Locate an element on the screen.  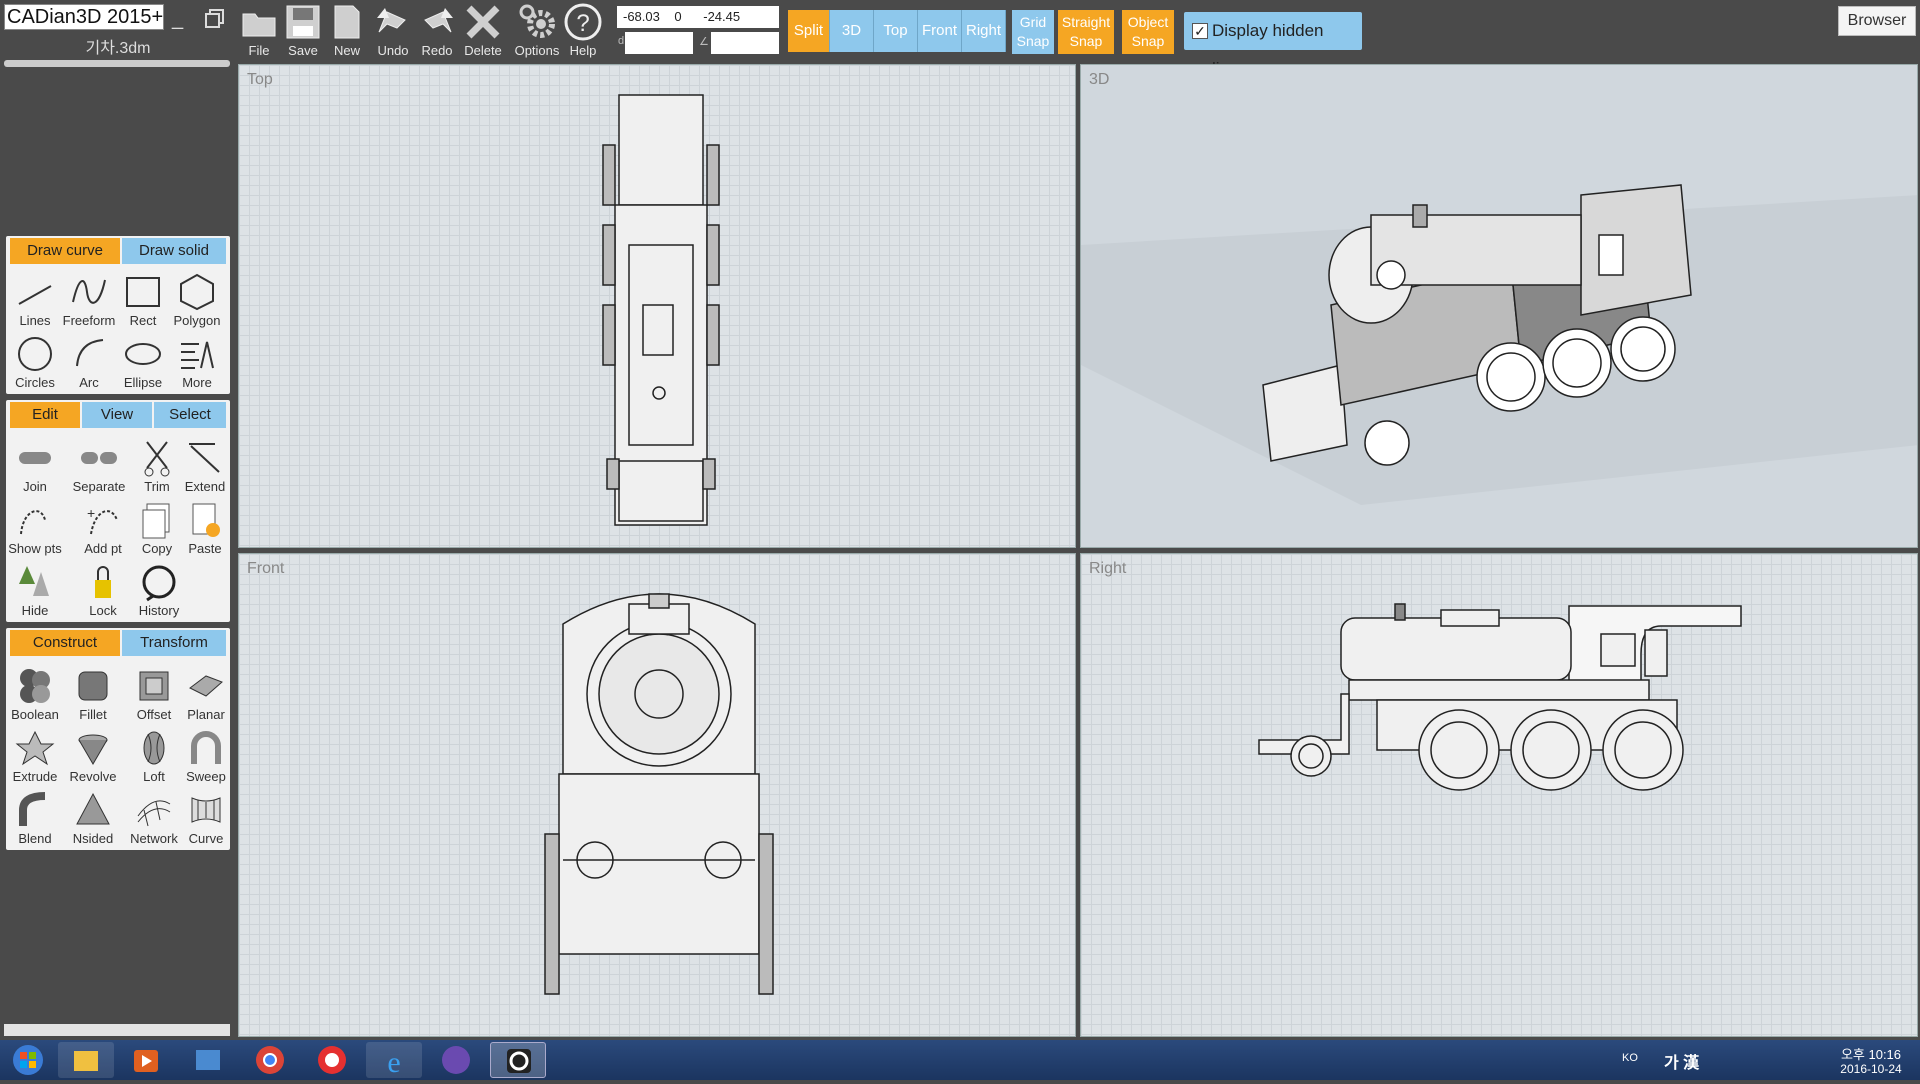
distance-input is located at coordinates (659, 43).